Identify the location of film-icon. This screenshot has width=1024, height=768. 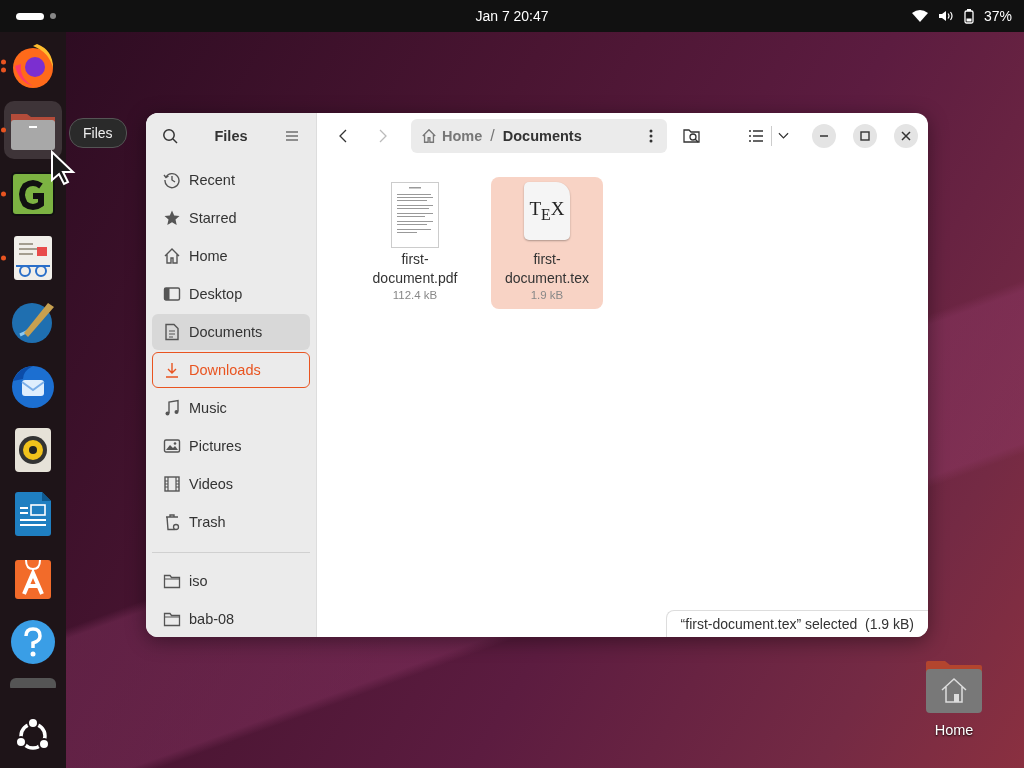
(172, 484).